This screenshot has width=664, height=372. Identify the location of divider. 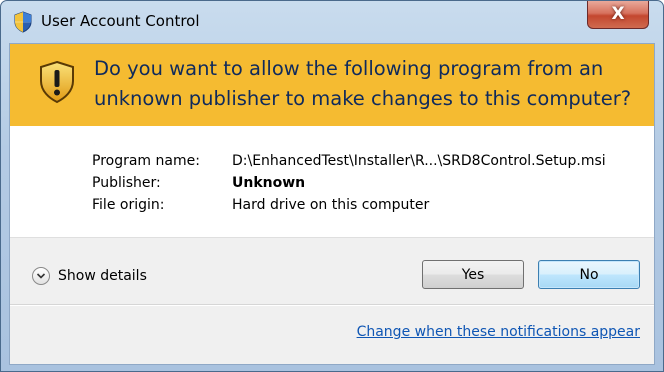
(332, 305).